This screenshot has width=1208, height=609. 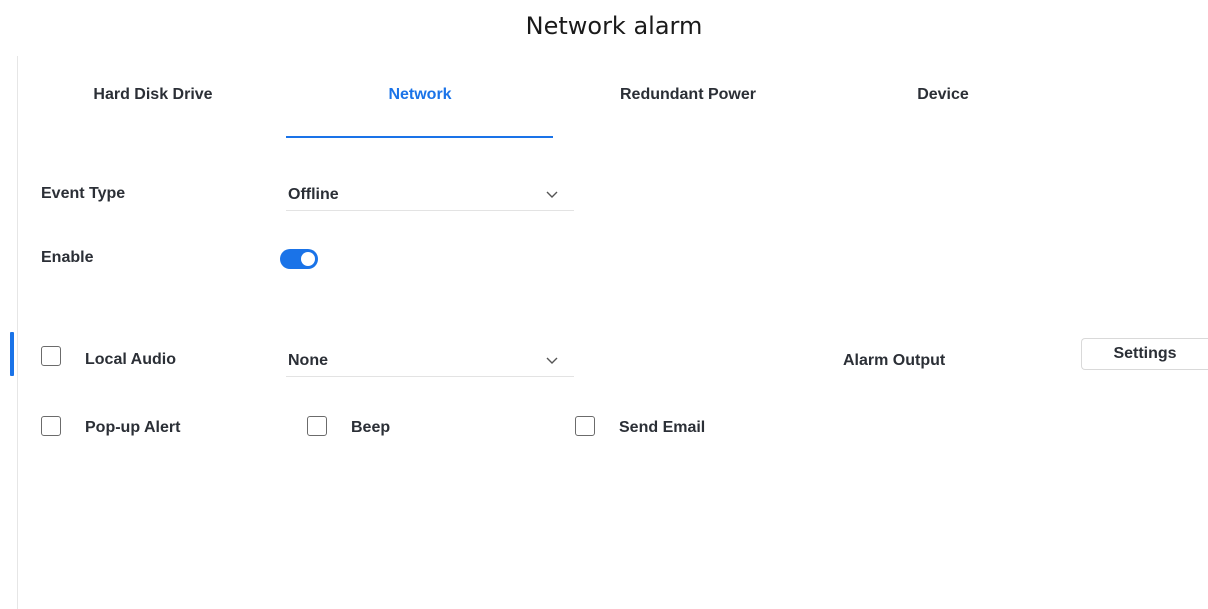 I want to click on left-divider, so click(x=17, y=332).